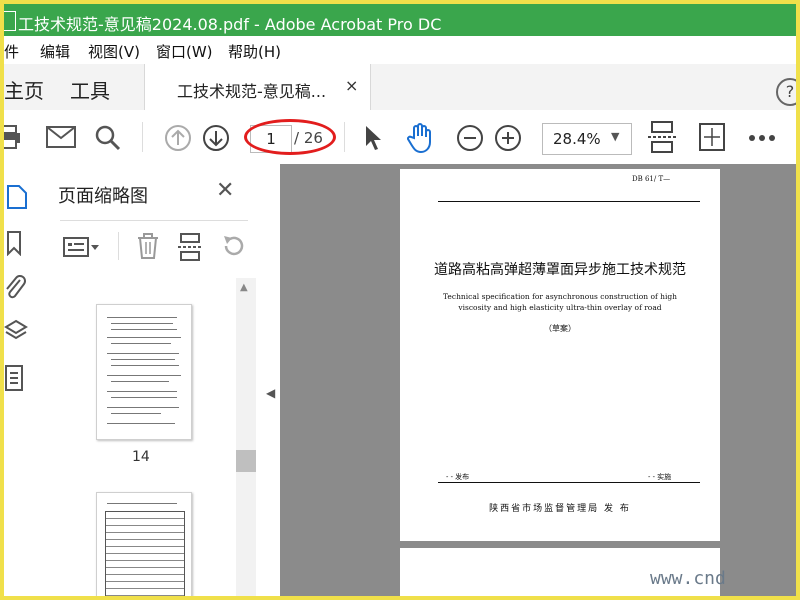 This screenshot has height=600, width=800. I want to click on email-icon, so click(61, 137).